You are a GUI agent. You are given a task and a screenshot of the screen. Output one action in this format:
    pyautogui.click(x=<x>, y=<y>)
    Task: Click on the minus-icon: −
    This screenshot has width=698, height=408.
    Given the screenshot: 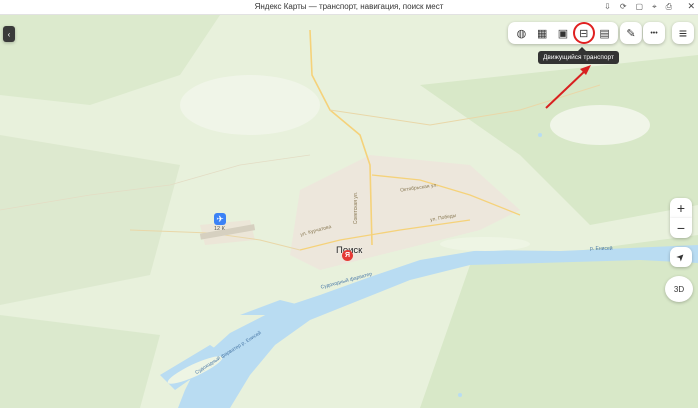 What is the action you would take?
    pyautogui.click(x=681, y=228)
    